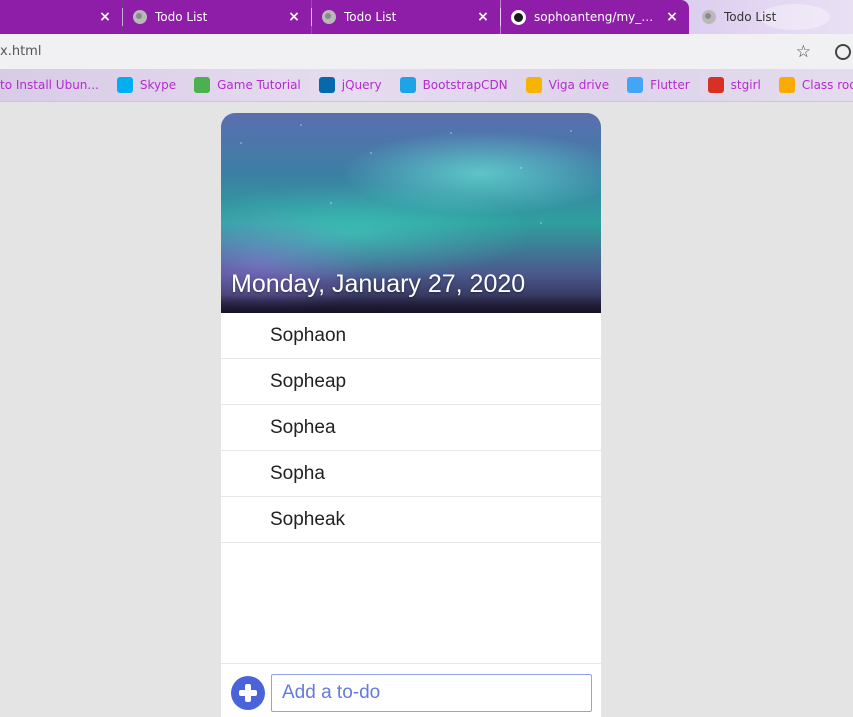 The image size is (853, 717). Describe the element at coordinates (411, 382) in the screenshot. I see `todo-item: Sopheap` at that location.